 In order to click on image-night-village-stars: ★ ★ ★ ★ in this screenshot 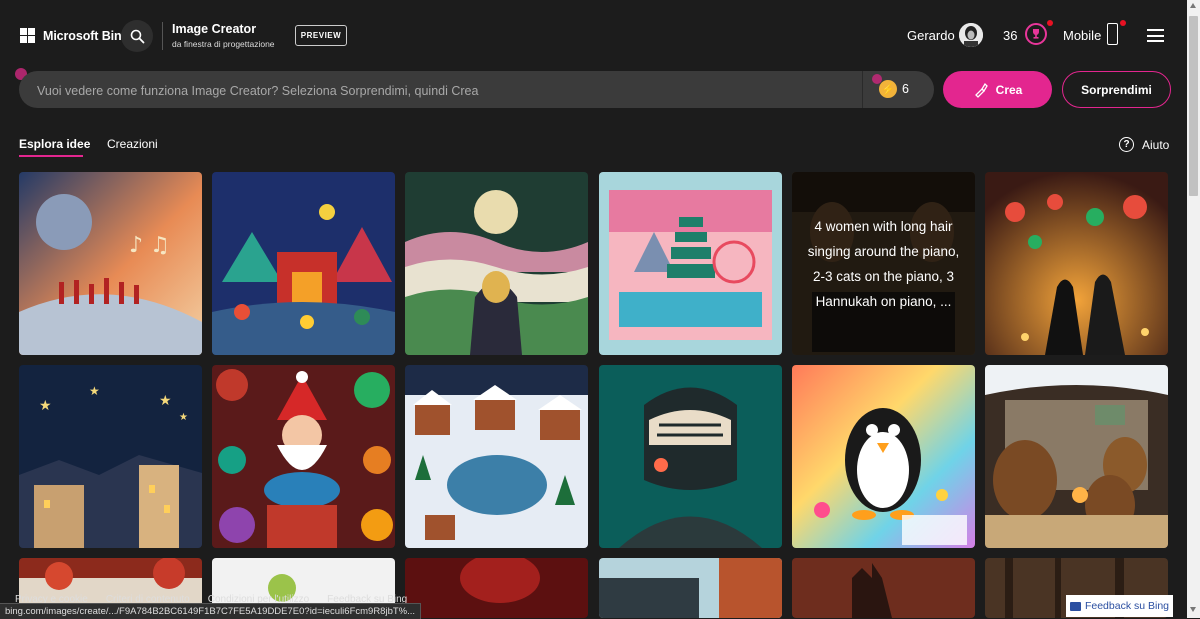, I will do `click(110, 456)`.